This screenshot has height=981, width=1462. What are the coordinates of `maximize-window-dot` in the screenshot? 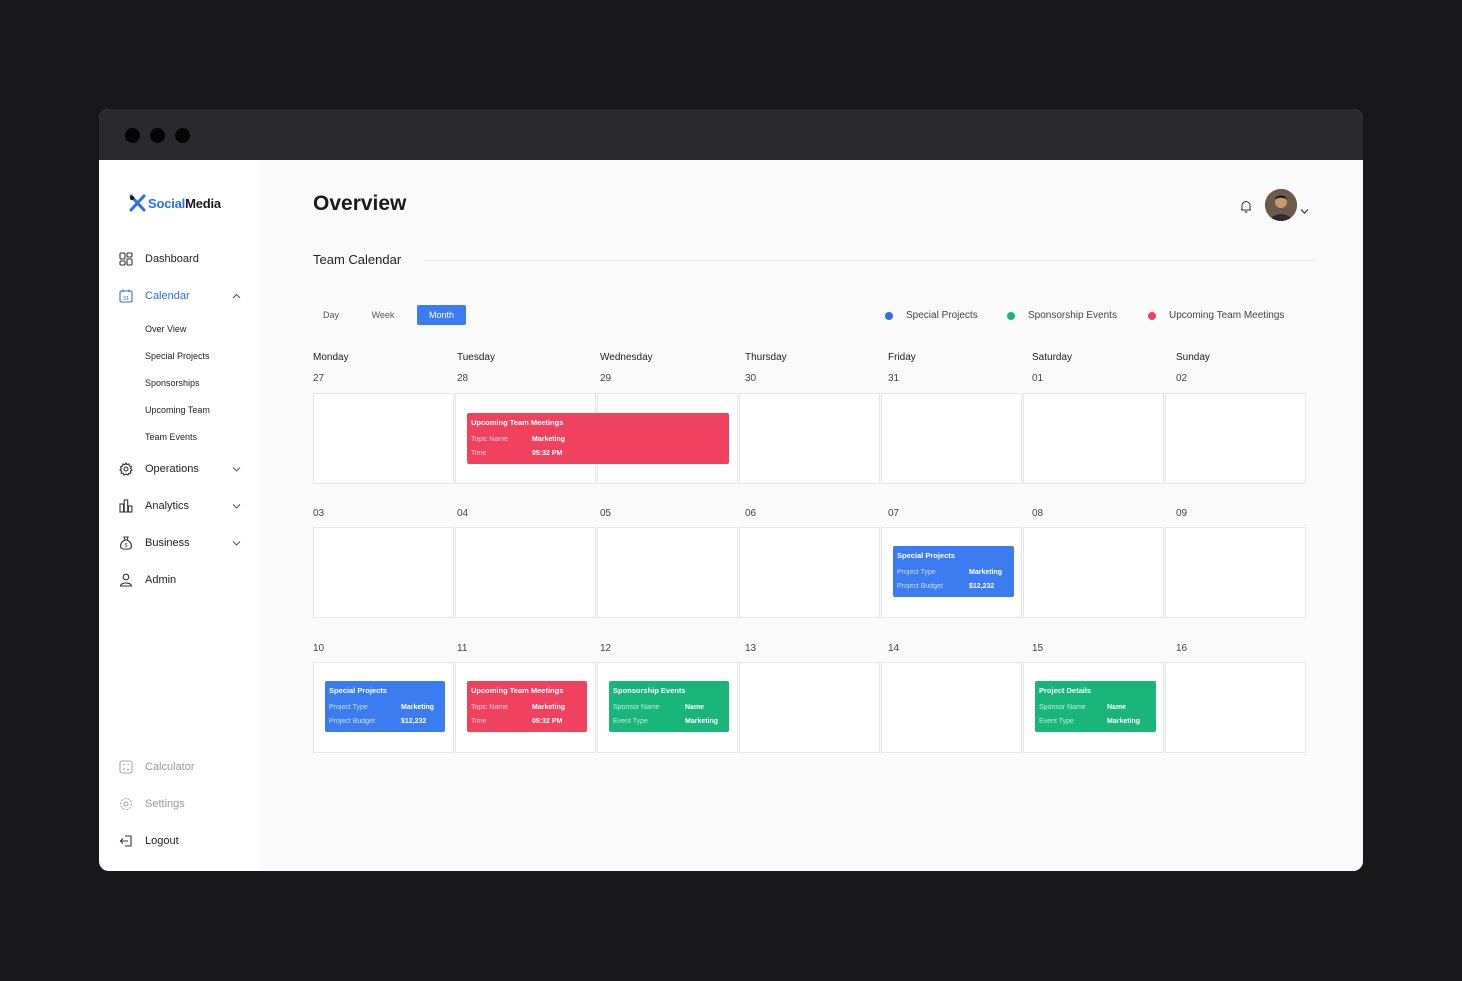 It's located at (182, 135).